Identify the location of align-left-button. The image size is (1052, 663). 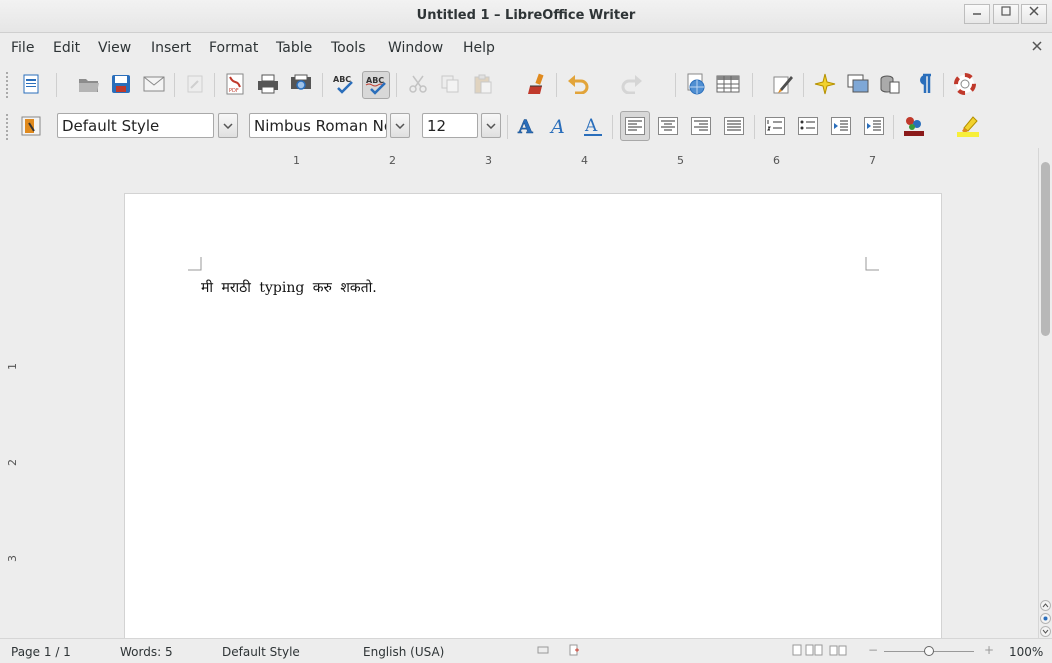
(635, 126).